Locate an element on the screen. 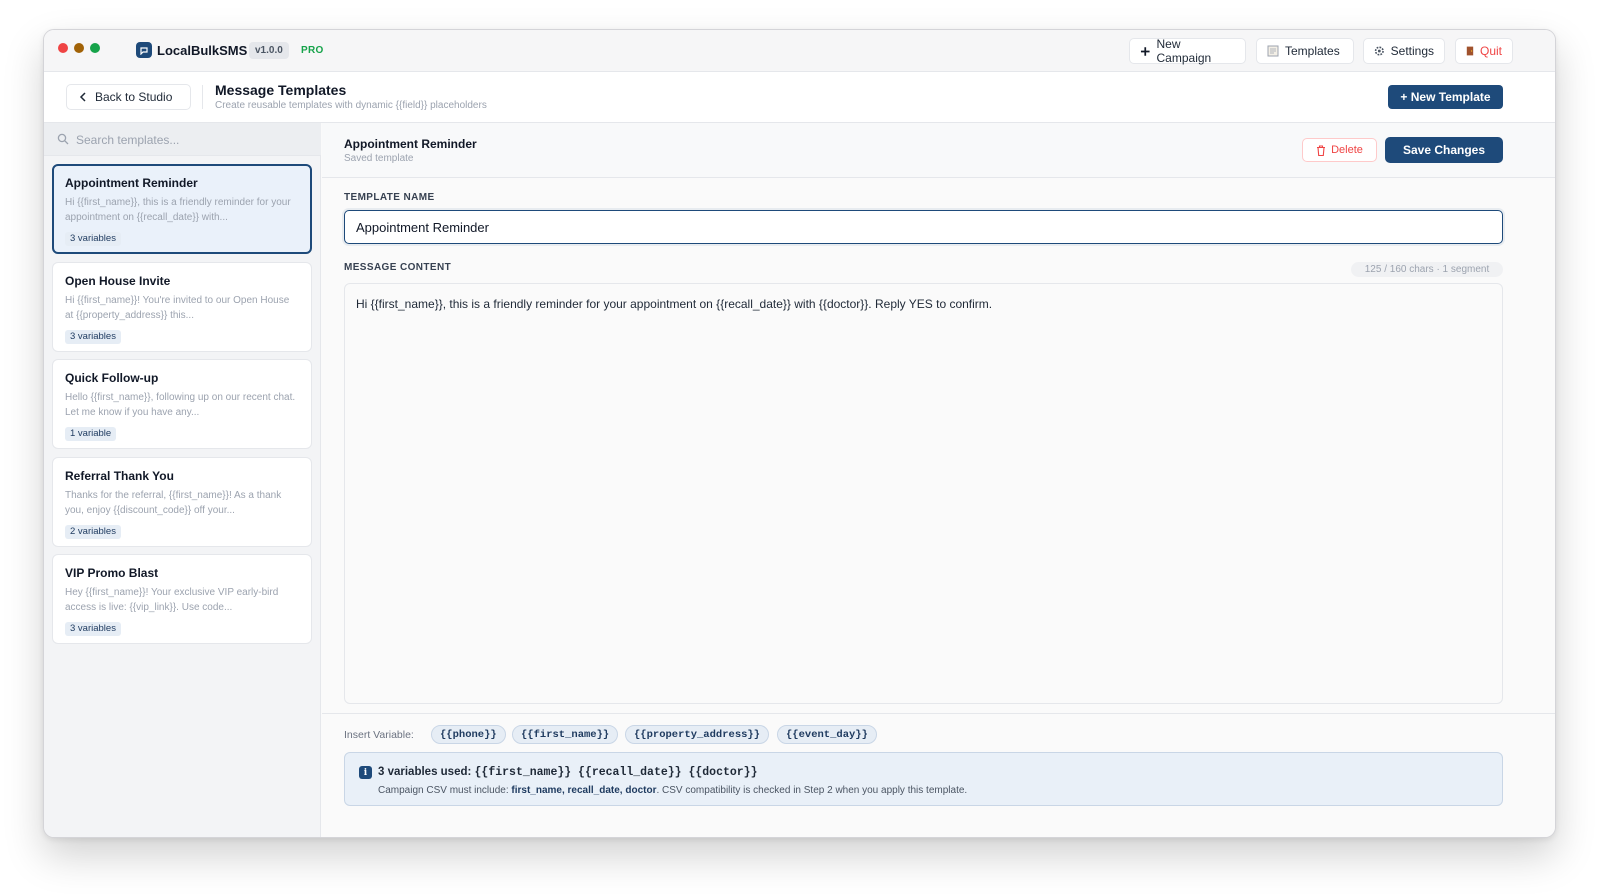 The width and height of the screenshot is (1600, 894). new-campaign-label: New Campaign is located at coordinates (1184, 51).